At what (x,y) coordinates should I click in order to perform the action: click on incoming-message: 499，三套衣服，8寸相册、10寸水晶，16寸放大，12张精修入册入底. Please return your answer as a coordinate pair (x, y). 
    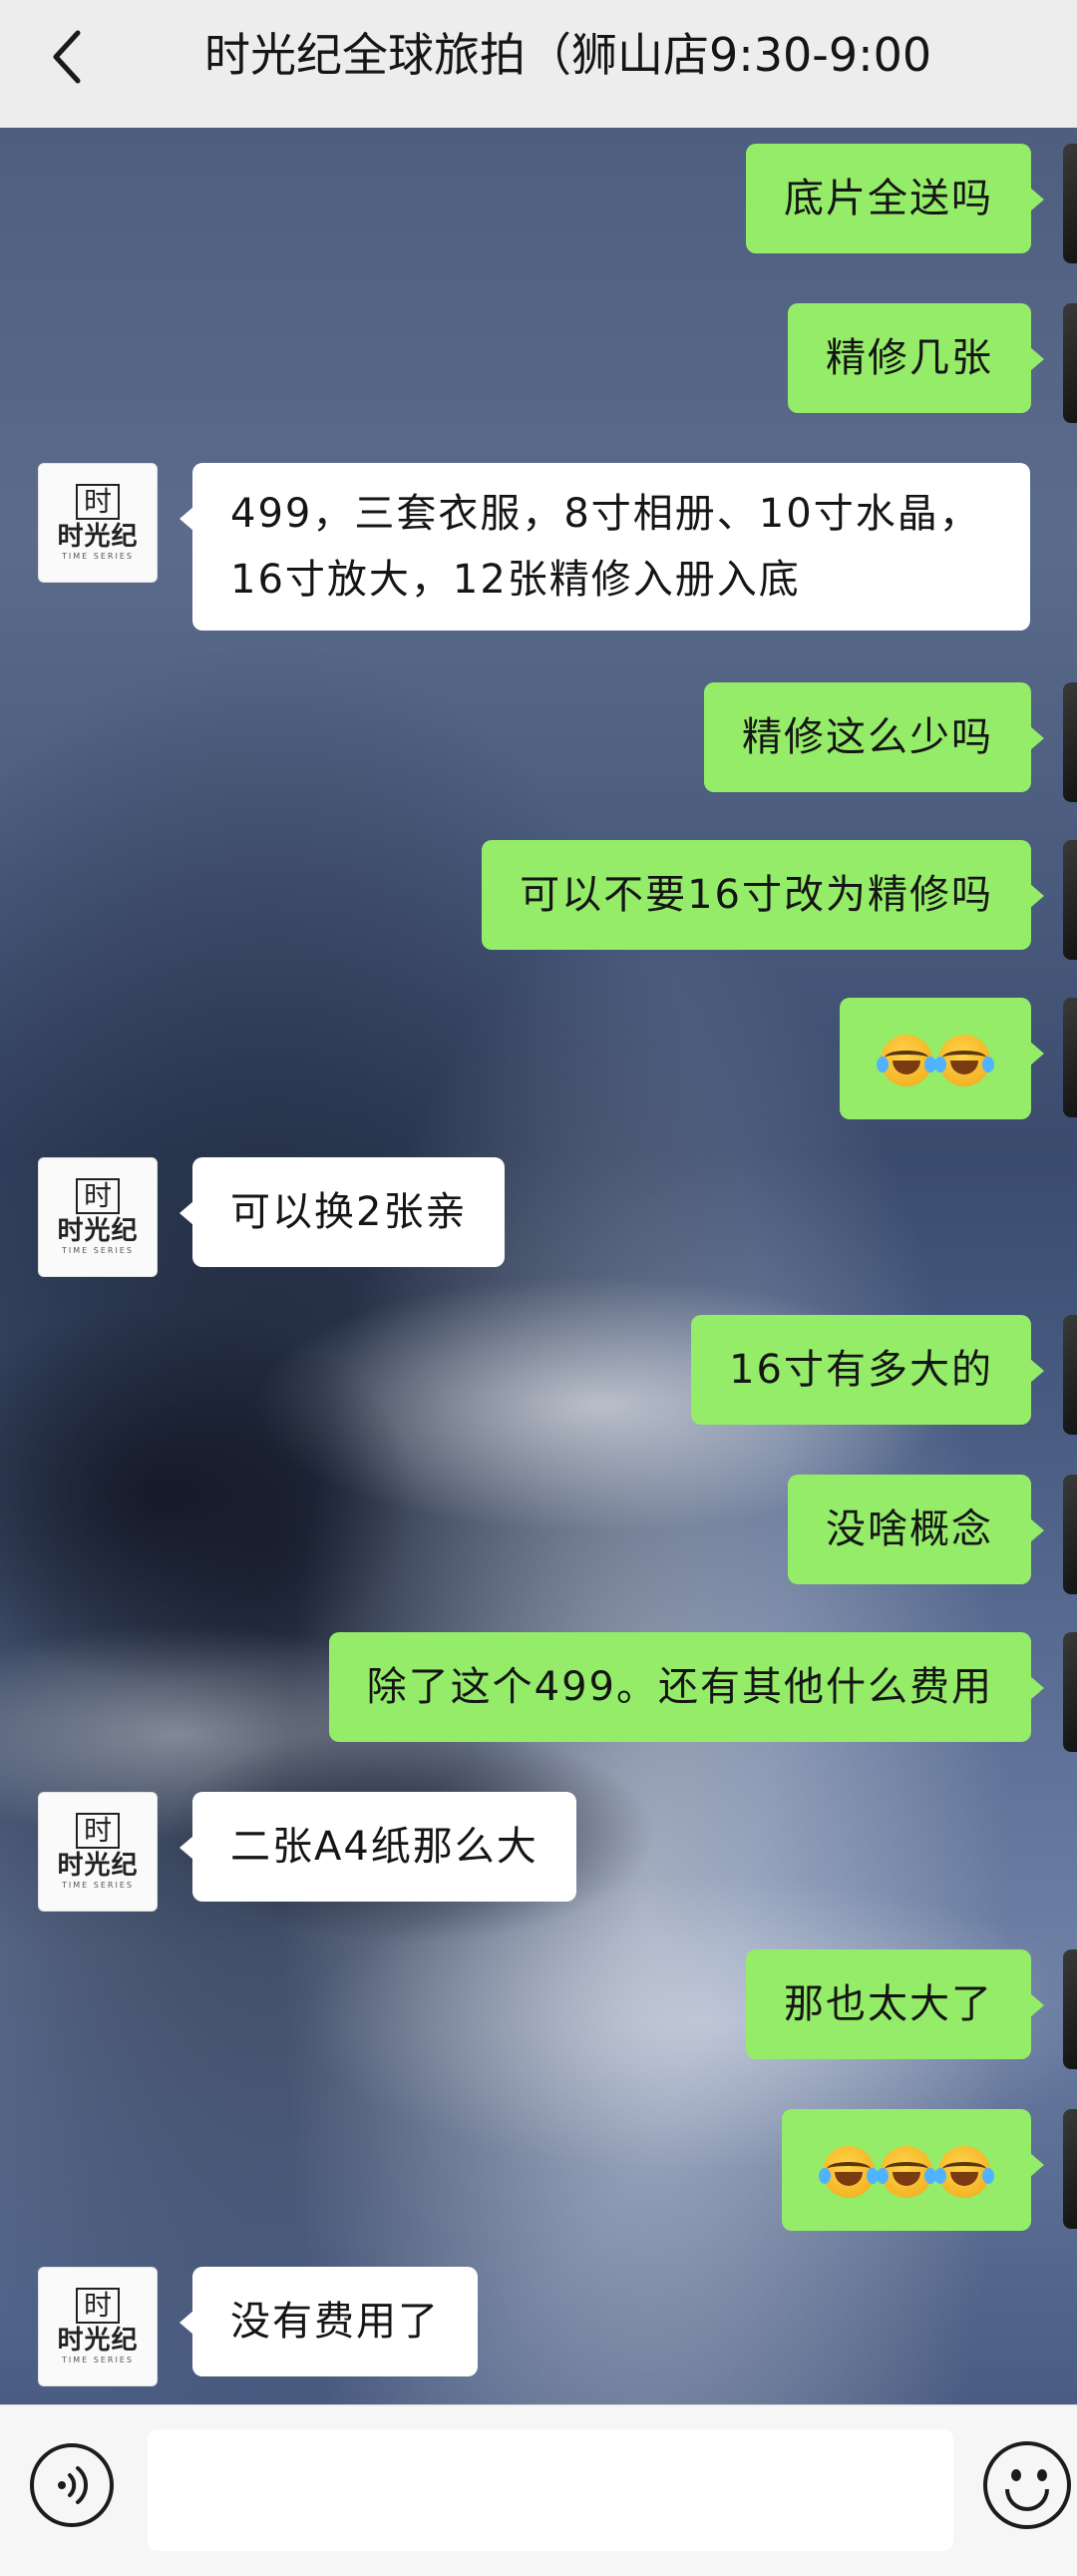
    Looking at the image, I should click on (605, 547).